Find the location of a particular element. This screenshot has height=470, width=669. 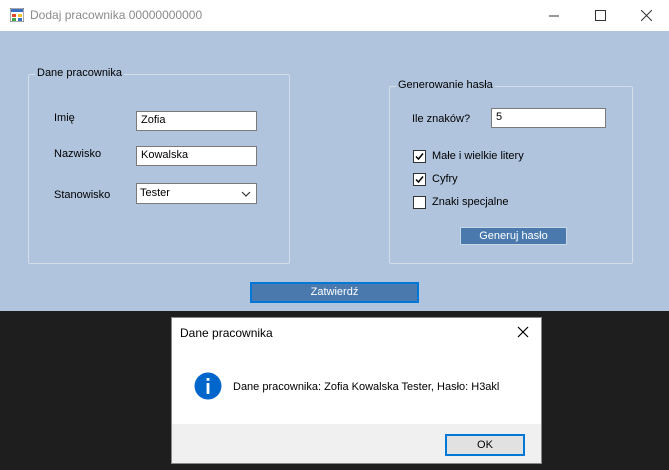

last-name-input: Kowalska is located at coordinates (196, 156).